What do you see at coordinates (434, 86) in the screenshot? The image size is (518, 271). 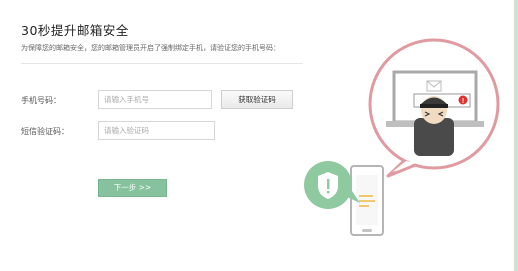 I see `envelope-icon` at bounding box center [434, 86].